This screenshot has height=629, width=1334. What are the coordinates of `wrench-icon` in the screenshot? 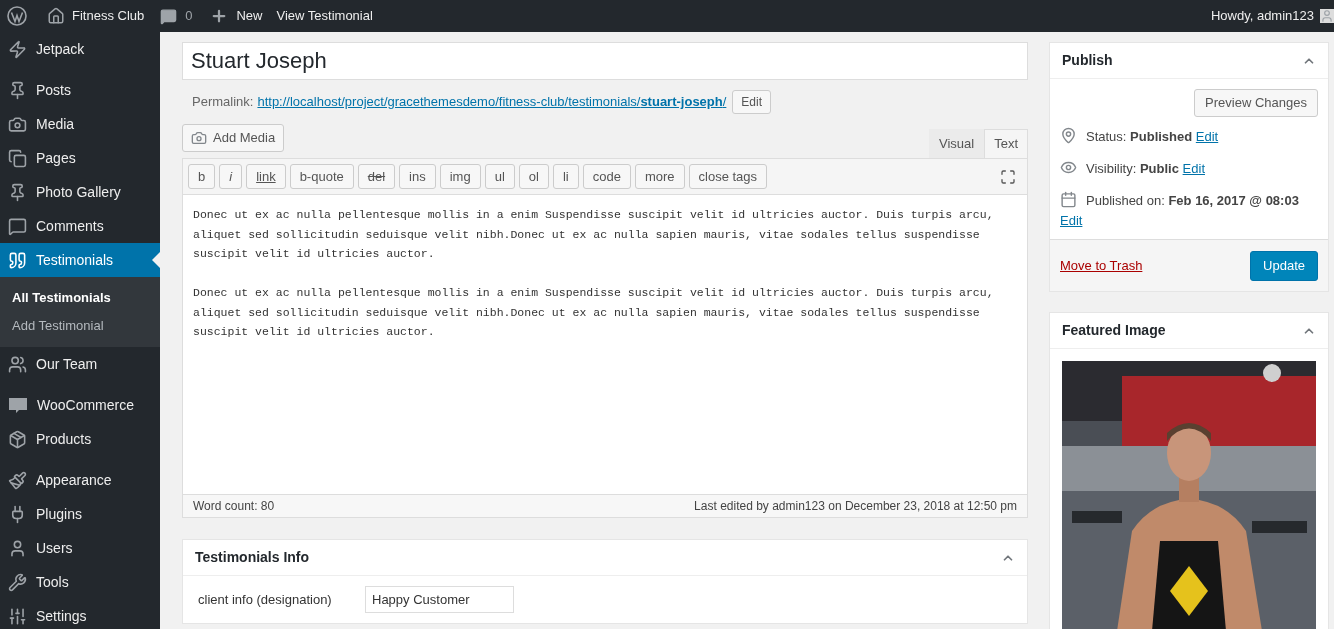 It's located at (17, 582).